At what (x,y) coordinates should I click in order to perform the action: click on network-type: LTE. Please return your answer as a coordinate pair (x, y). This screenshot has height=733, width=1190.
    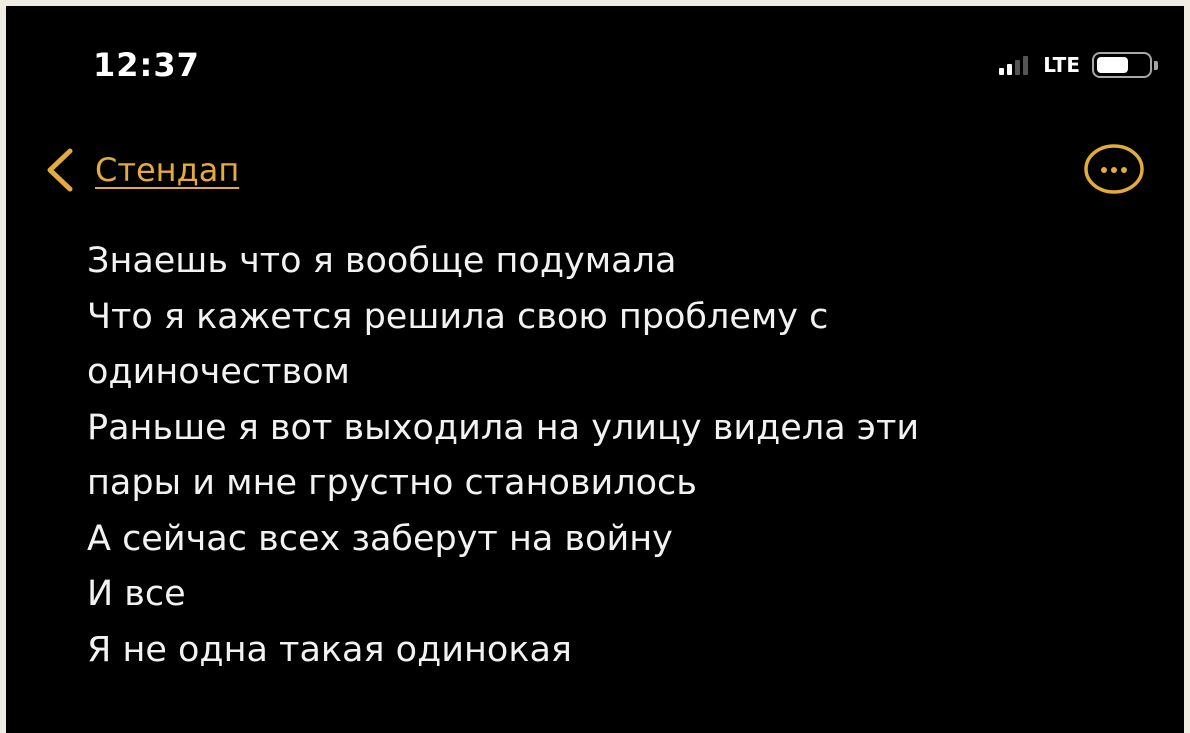
    Looking at the image, I should click on (1061, 65).